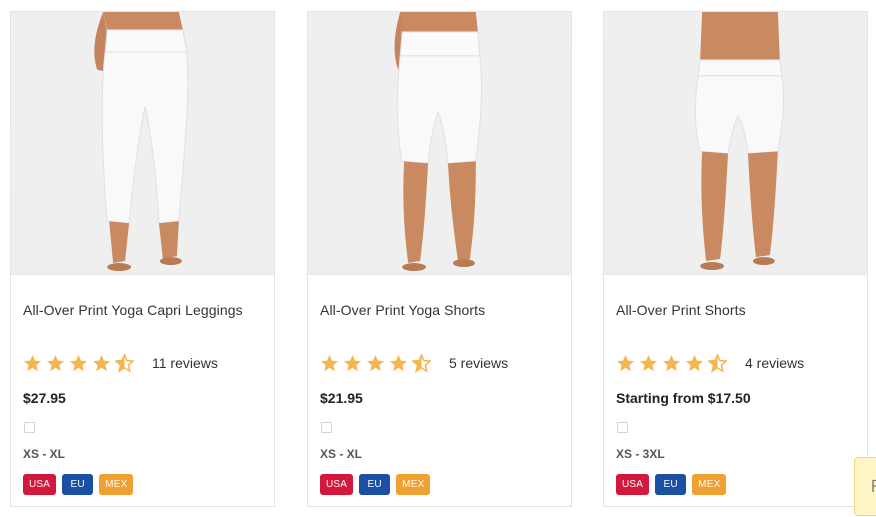  I want to click on product-price: $27.95, so click(44, 398).